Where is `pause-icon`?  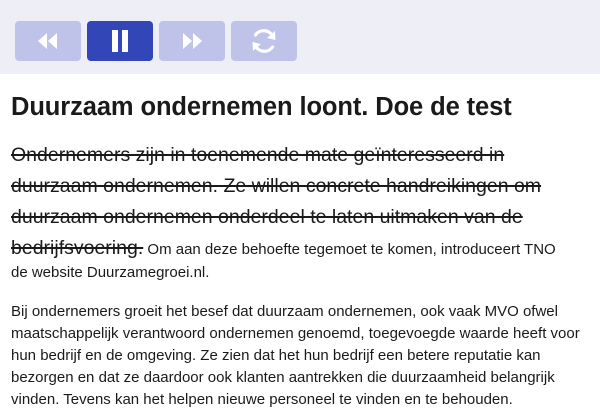 pause-icon is located at coordinates (120, 41).